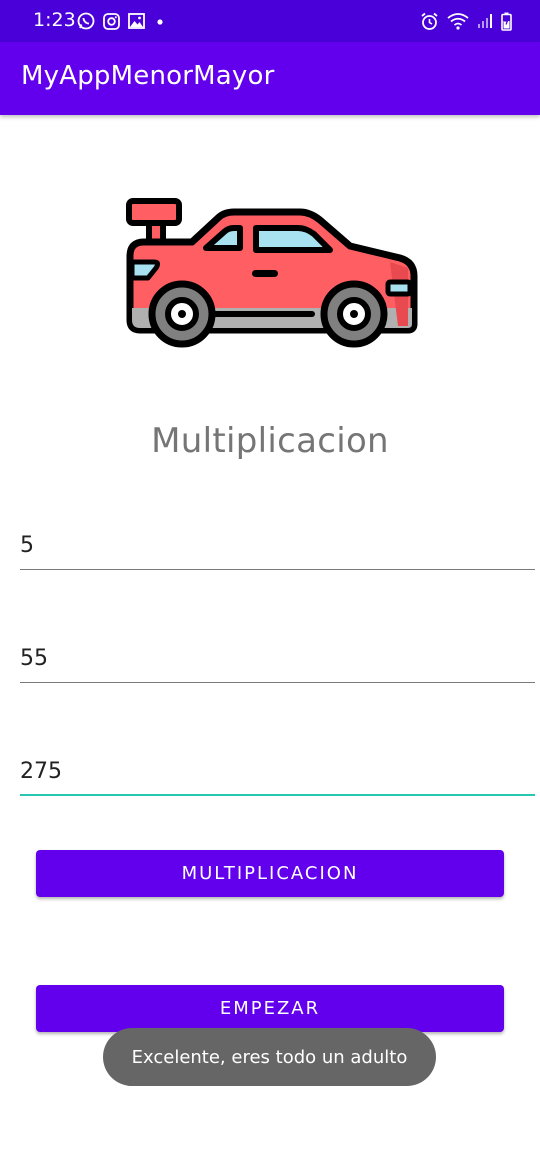  I want to click on result-input, so click(277, 774).